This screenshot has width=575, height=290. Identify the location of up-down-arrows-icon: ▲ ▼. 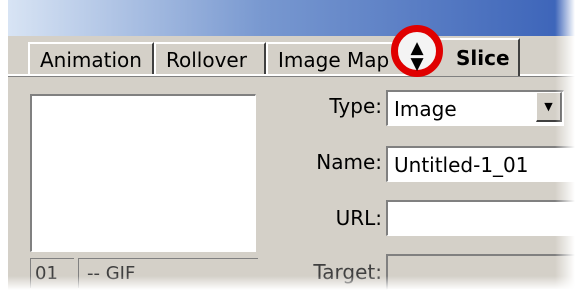
(417, 56).